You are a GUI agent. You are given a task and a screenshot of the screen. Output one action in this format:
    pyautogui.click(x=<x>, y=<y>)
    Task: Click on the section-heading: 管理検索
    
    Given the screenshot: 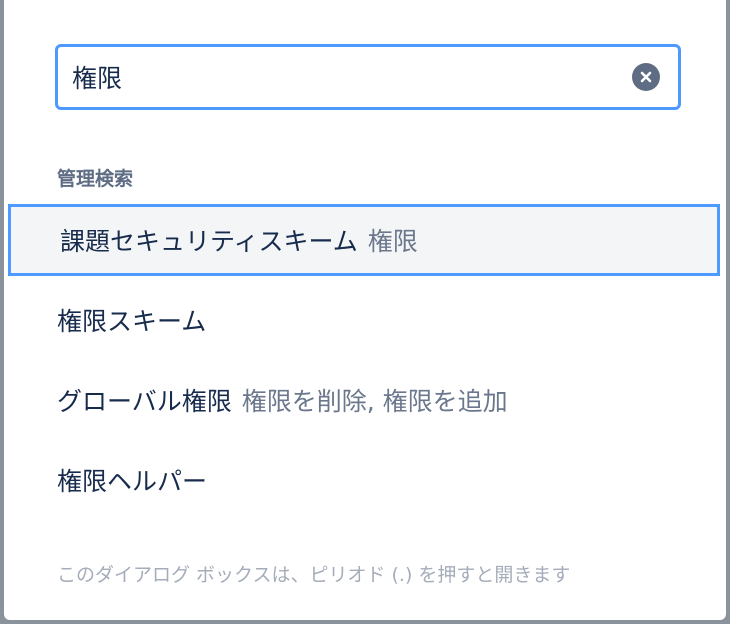 What is the action you would take?
    pyautogui.click(x=95, y=179)
    